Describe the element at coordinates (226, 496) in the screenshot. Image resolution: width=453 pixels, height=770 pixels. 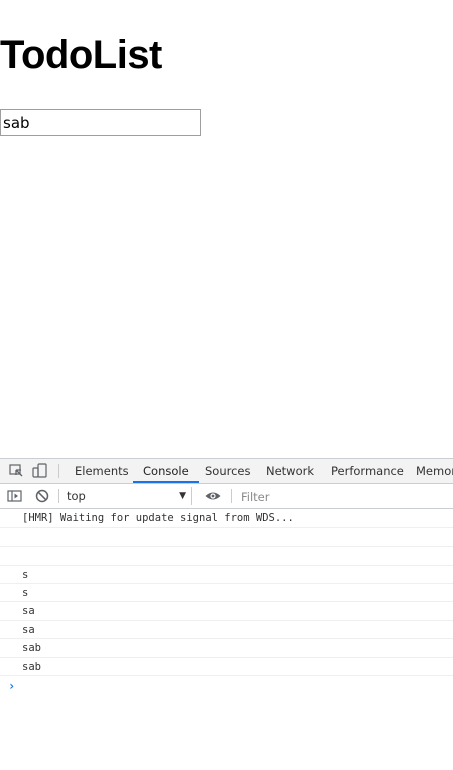
I see `console-toolbar: top ▼` at that location.